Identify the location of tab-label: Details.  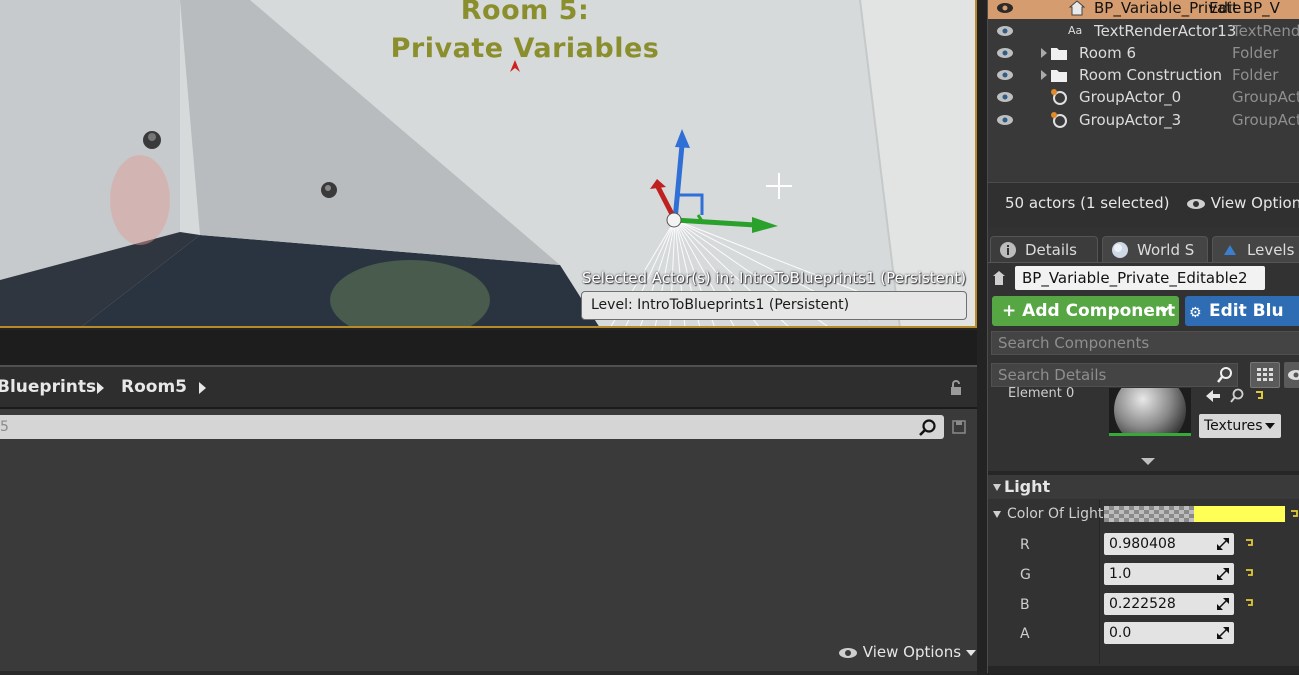
(1051, 250).